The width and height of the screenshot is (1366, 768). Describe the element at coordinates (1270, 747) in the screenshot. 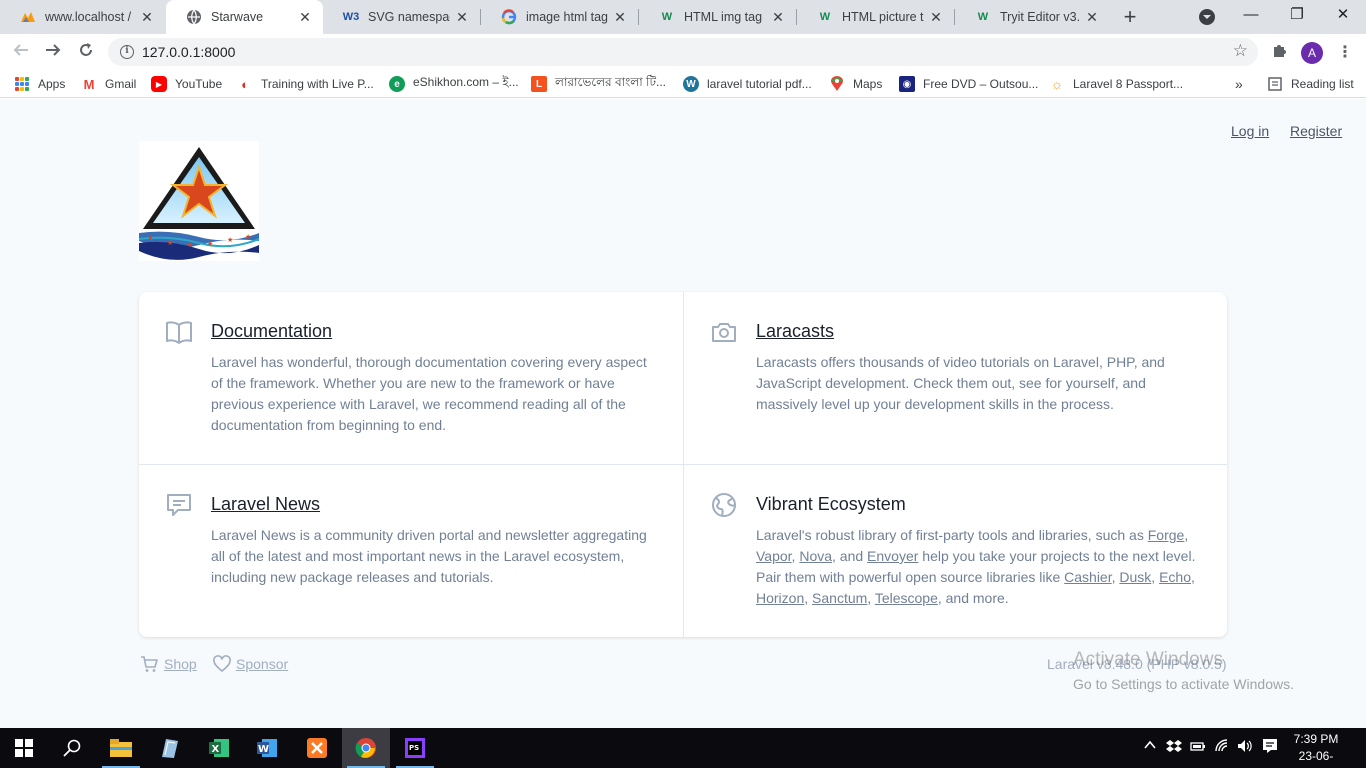

I see `notifications-icon` at that location.